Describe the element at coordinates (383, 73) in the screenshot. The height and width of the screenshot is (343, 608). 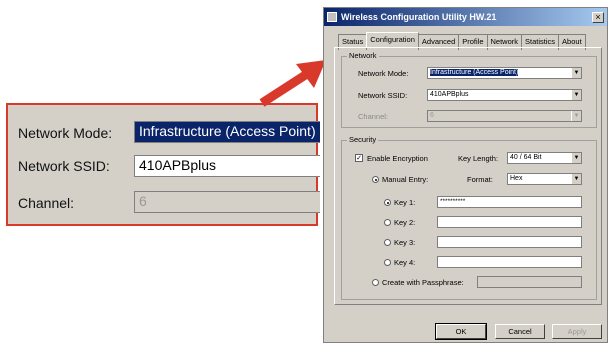
I see `network-mode-label: Network Mode:` at that location.